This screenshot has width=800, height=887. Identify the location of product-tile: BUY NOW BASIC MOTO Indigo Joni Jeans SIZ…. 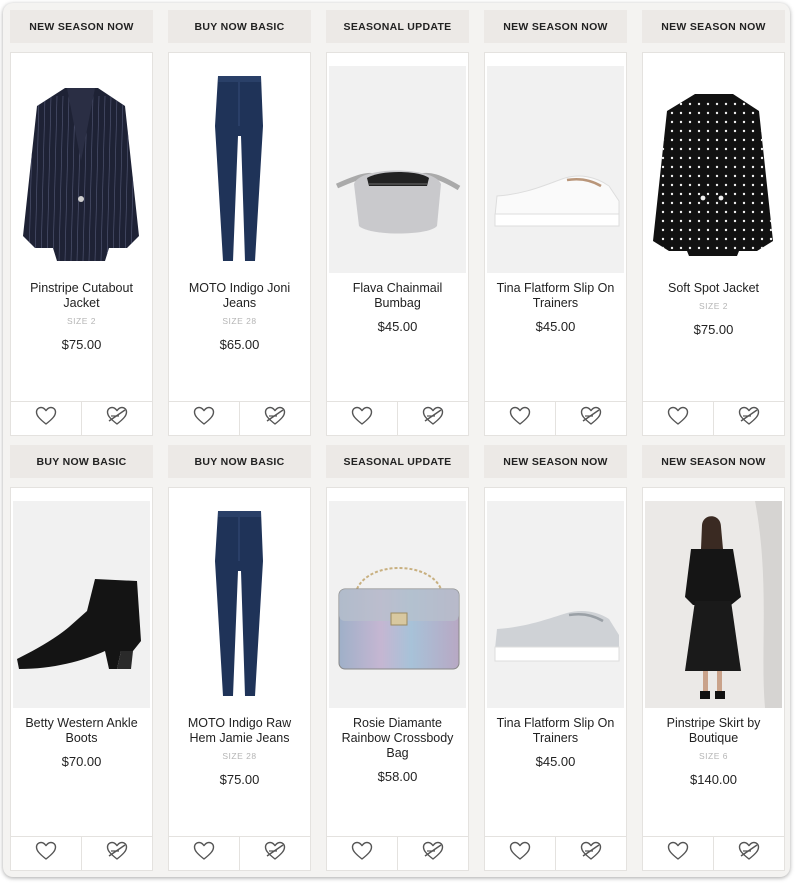
(239, 223).